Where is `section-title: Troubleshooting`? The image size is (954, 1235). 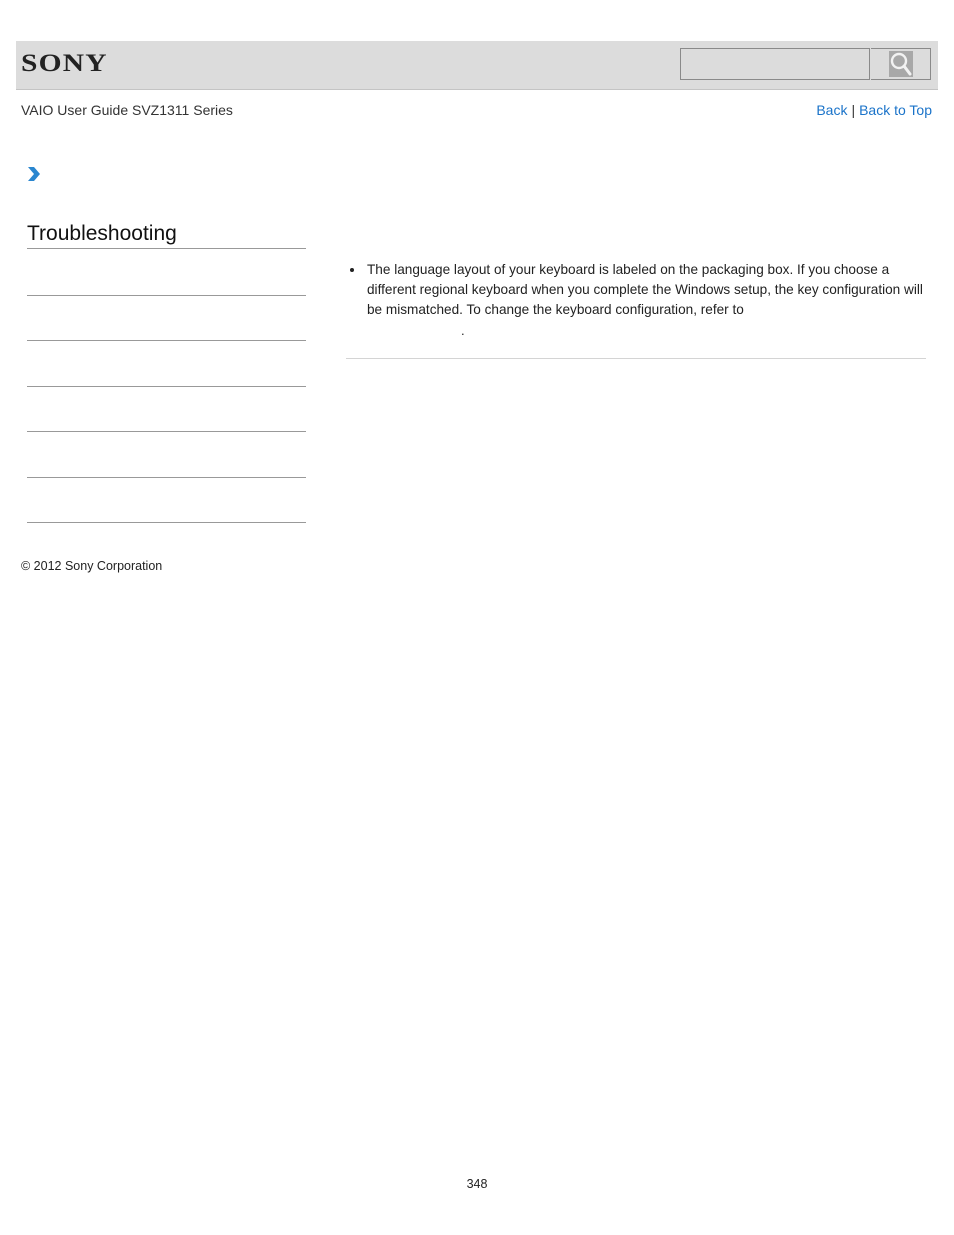 section-title: Troubleshooting is located at coordinates (166, 235).